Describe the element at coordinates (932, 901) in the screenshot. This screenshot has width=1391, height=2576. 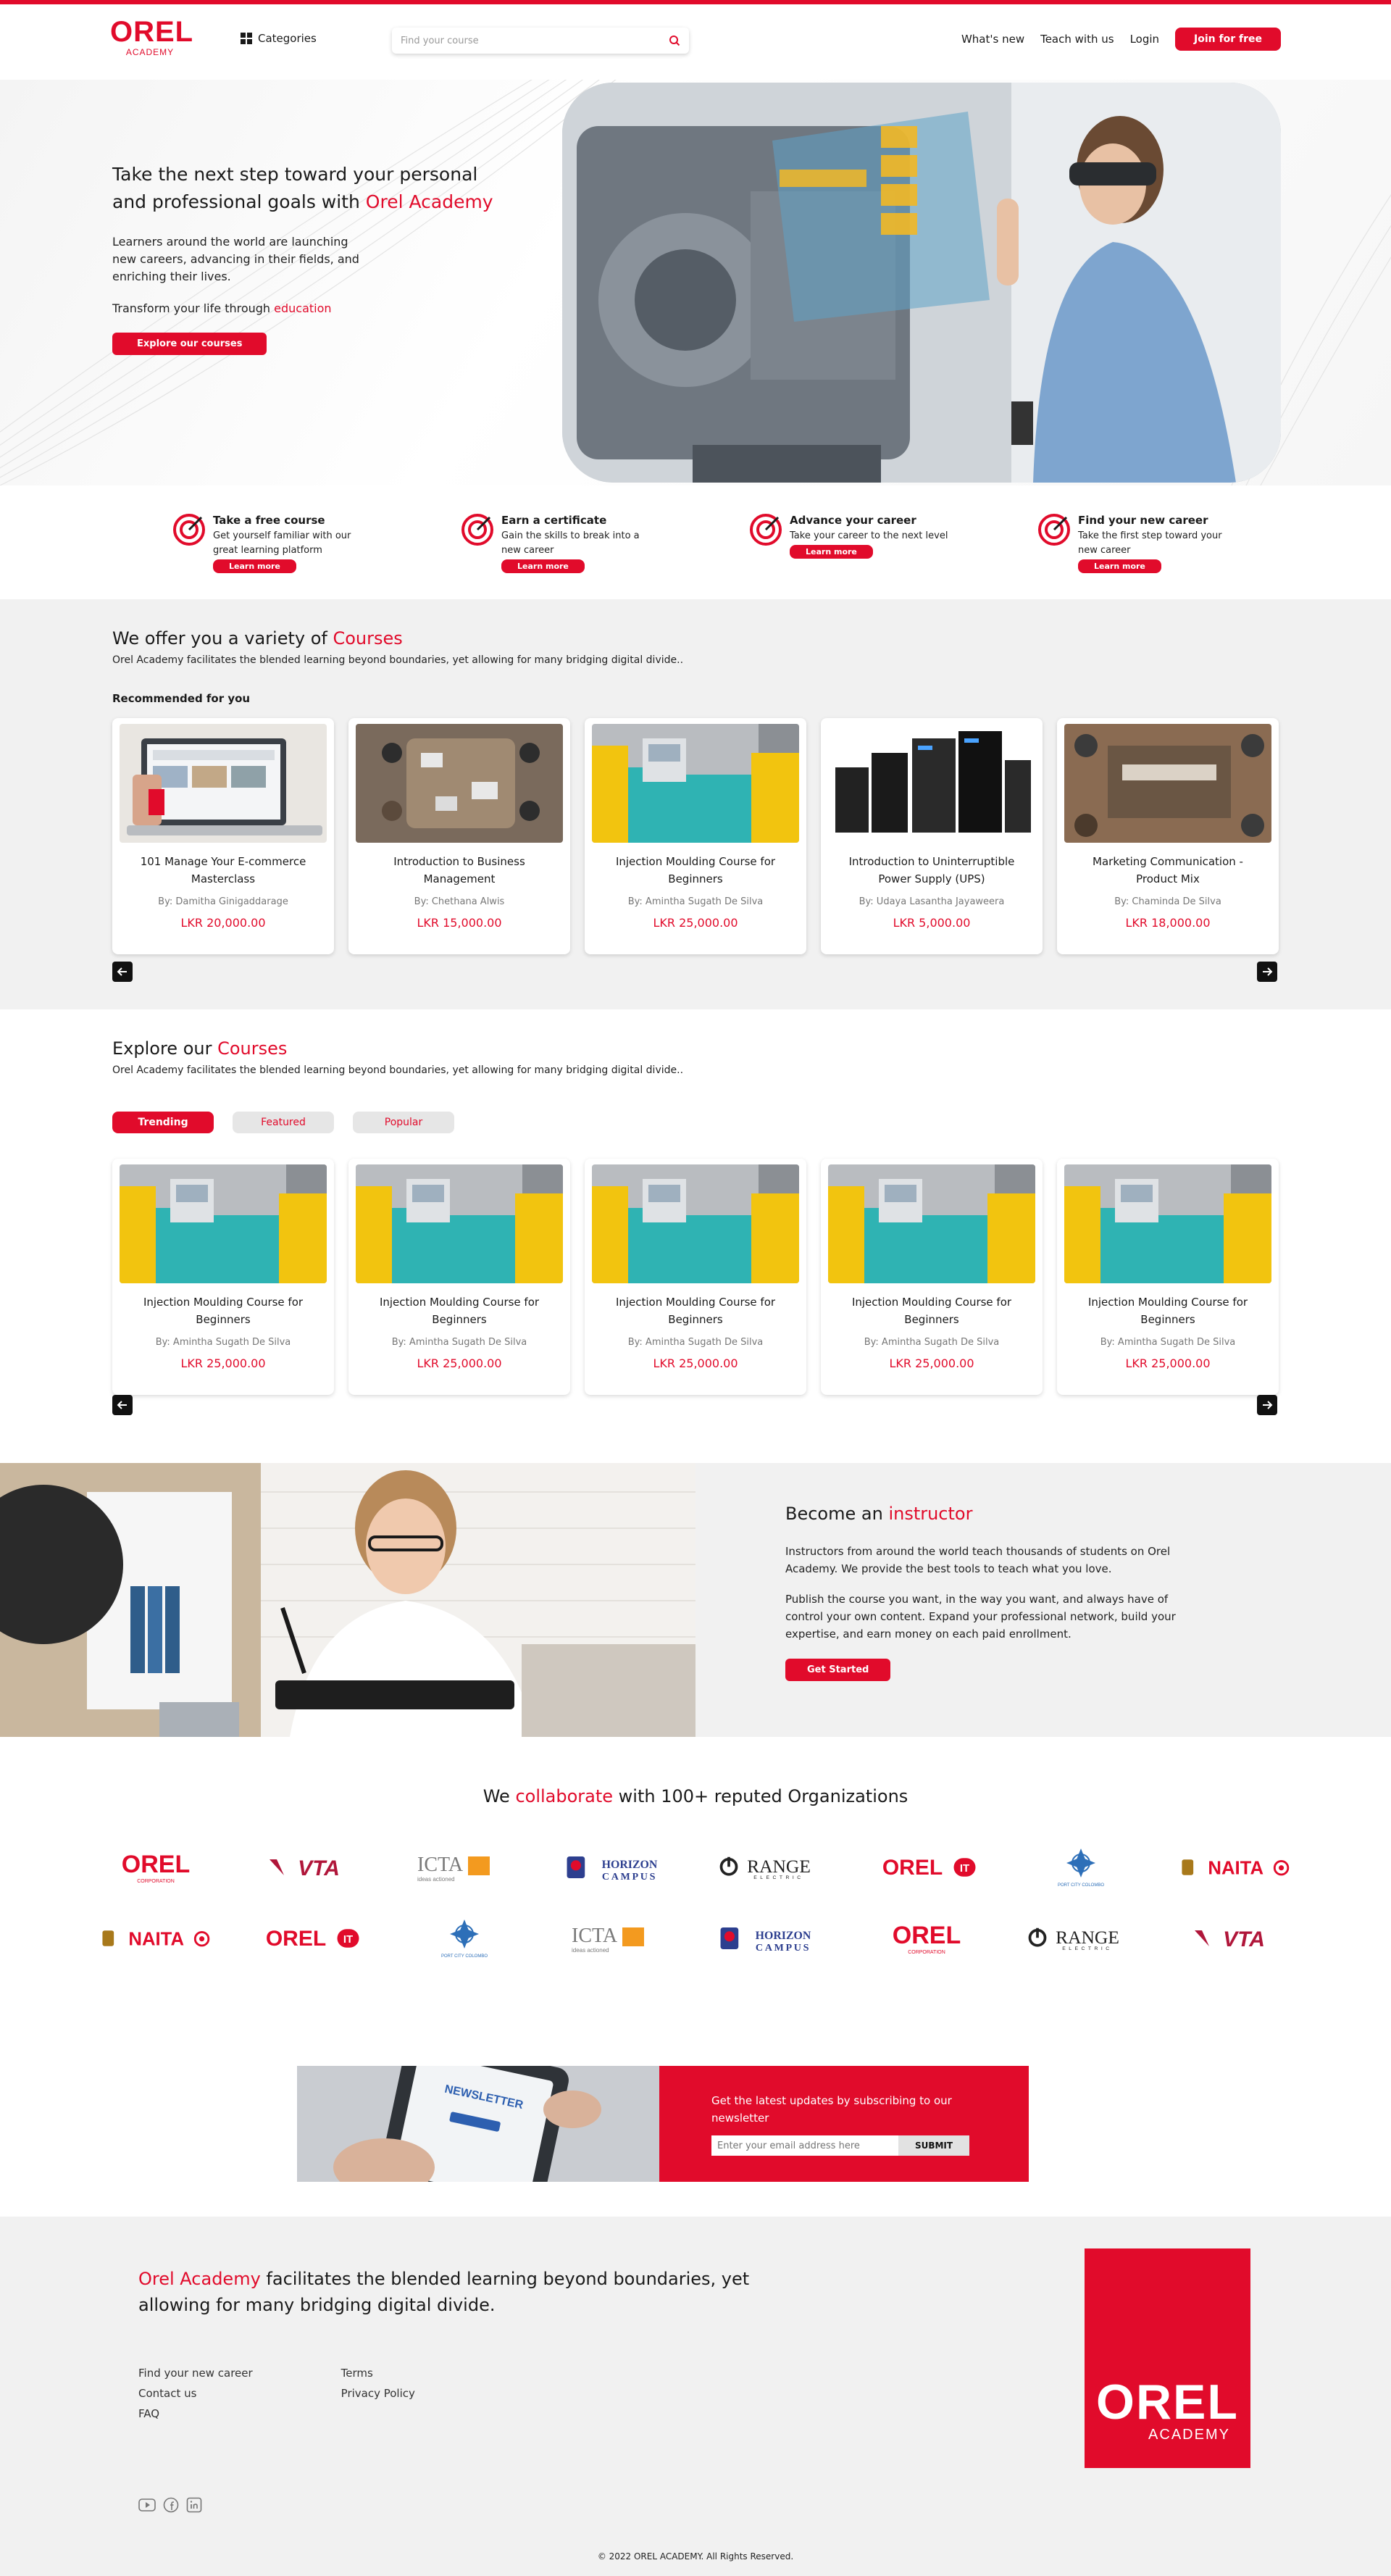
I see `course-author: By: Udaya Lasantha Jayaweera` at that location.